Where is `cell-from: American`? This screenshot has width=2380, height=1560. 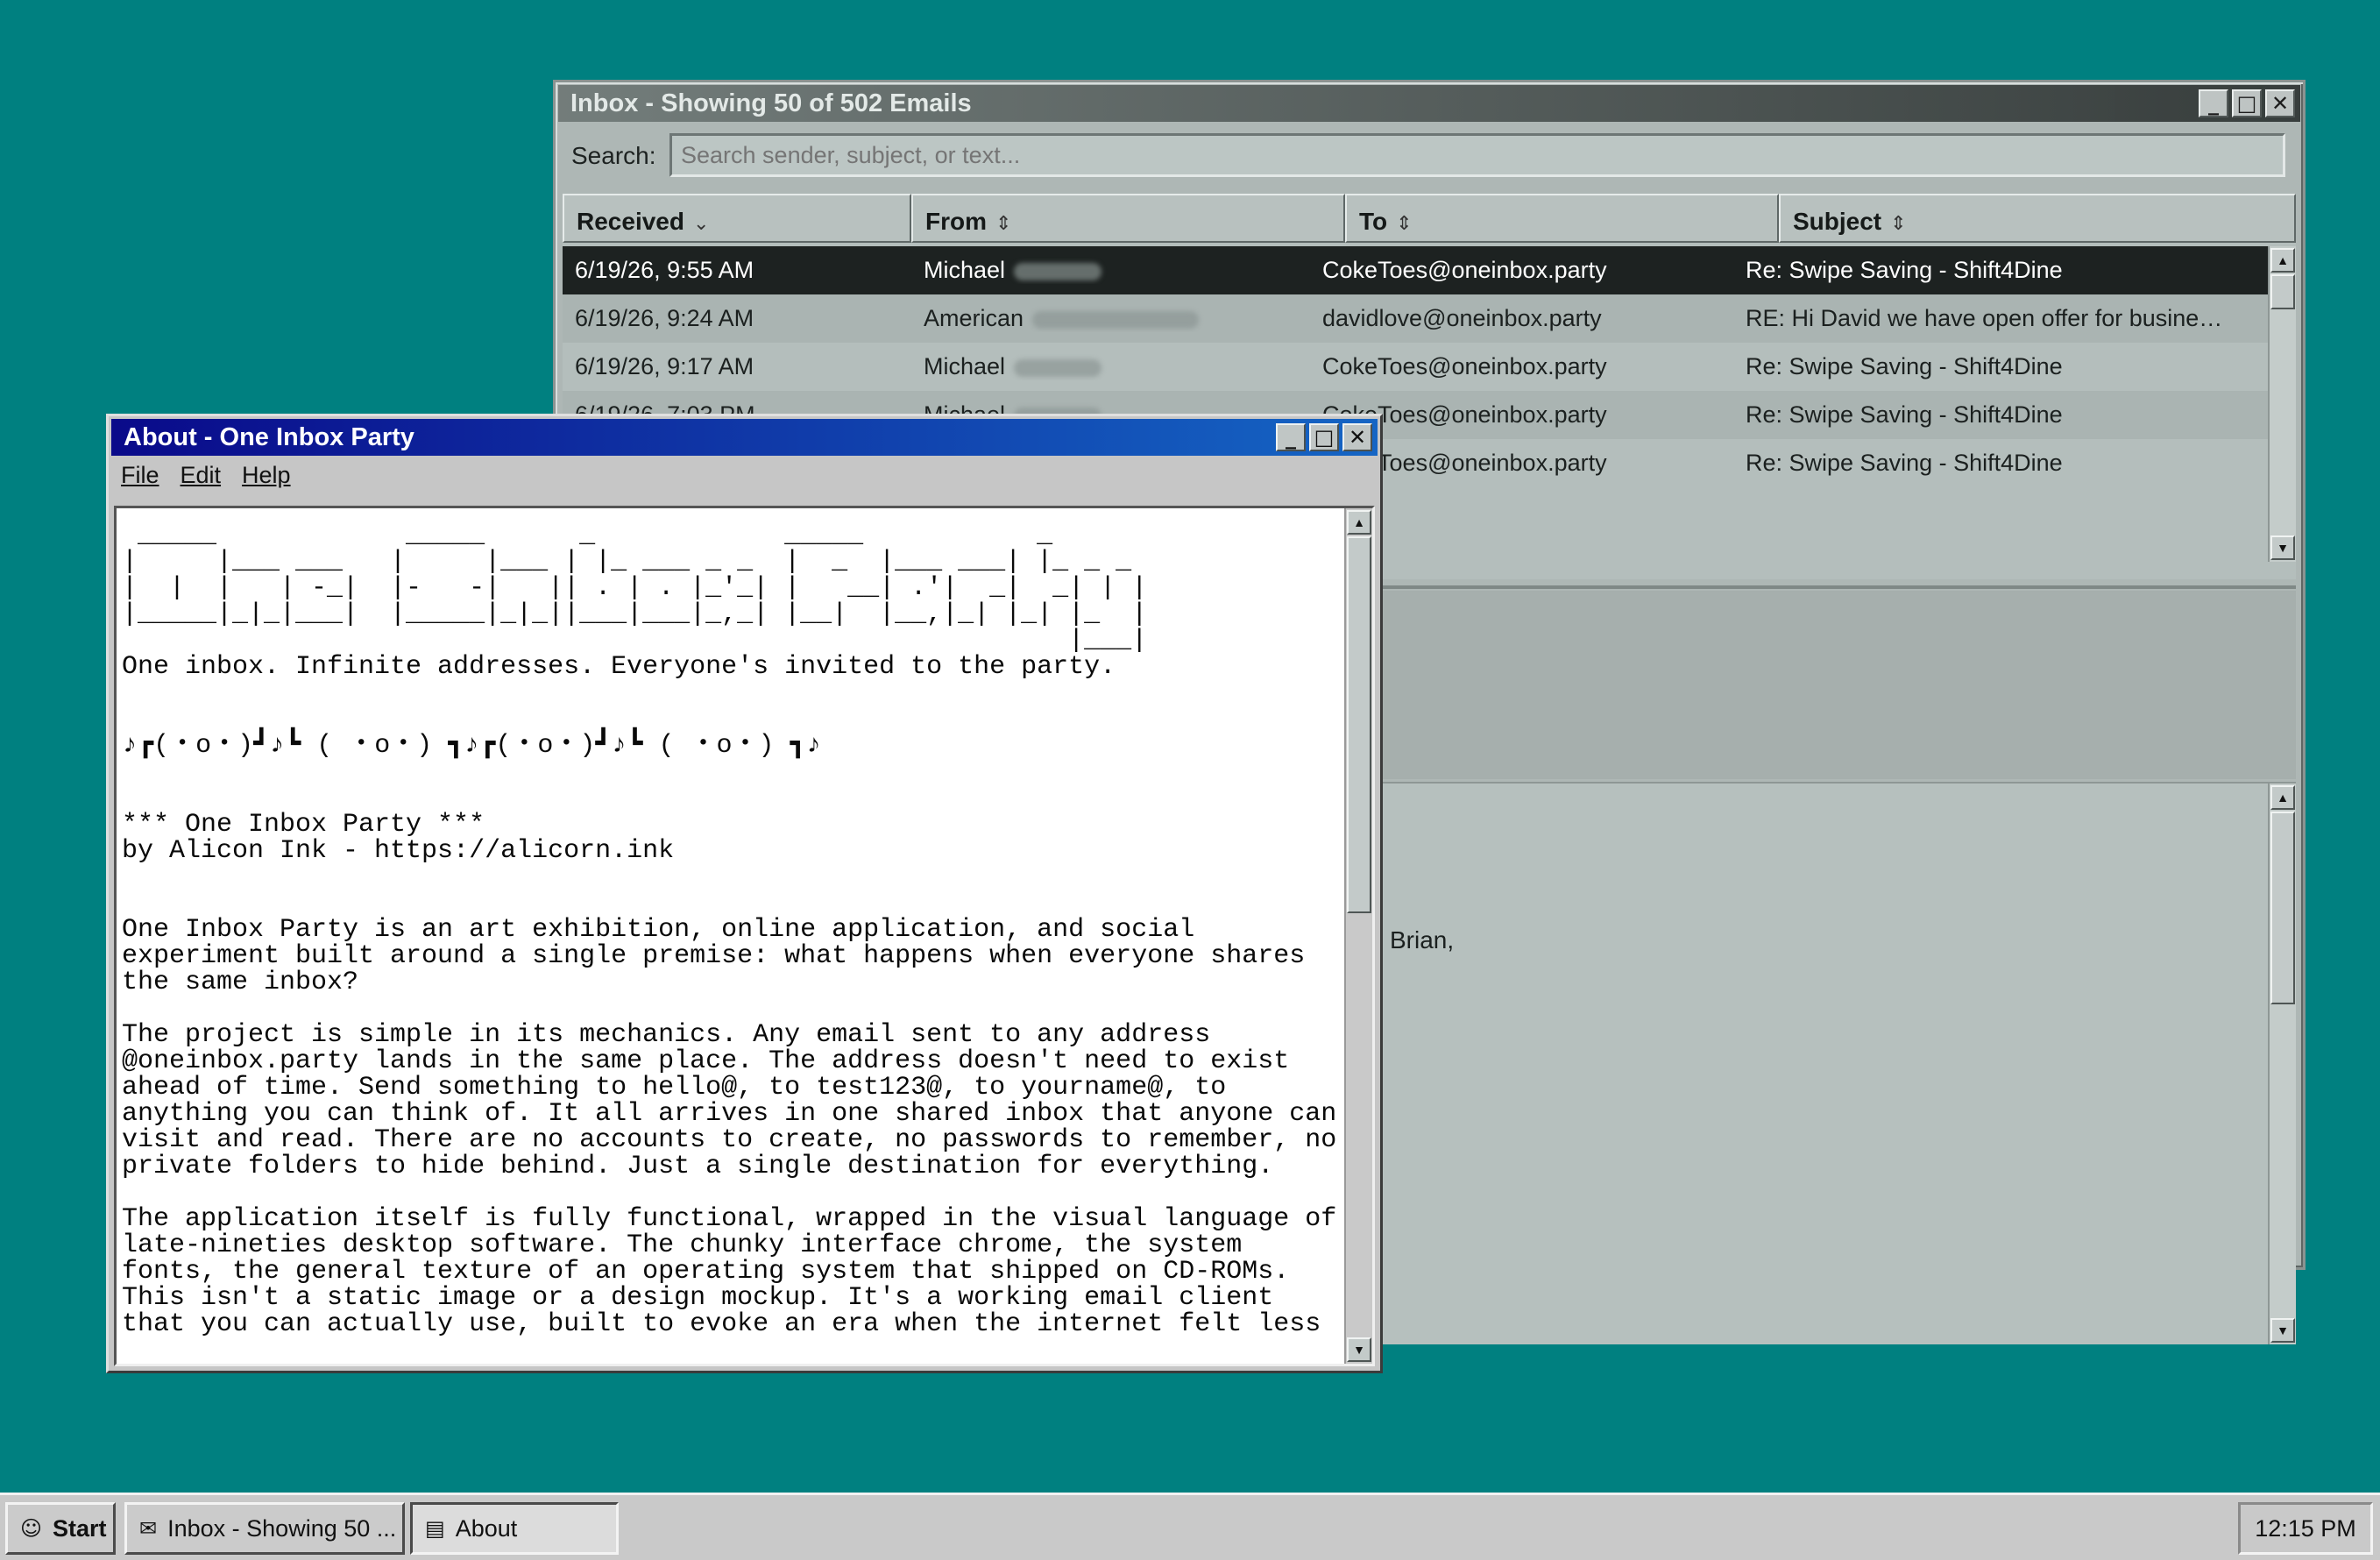 cell-from: American is located at coordinates (1110, 318).